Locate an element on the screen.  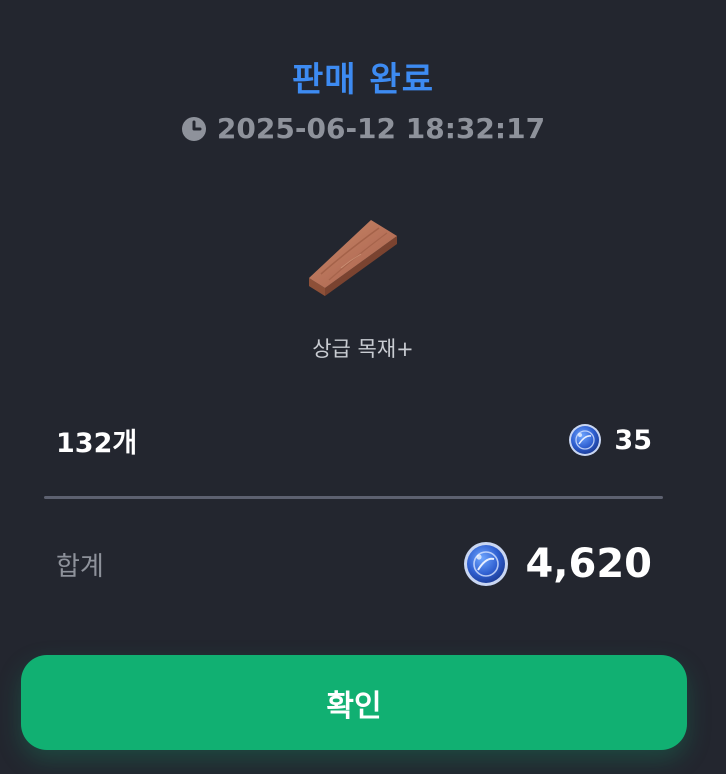
timestamp-text: 2025-06-12 18:32:17 is located at coordinates (381, 128).